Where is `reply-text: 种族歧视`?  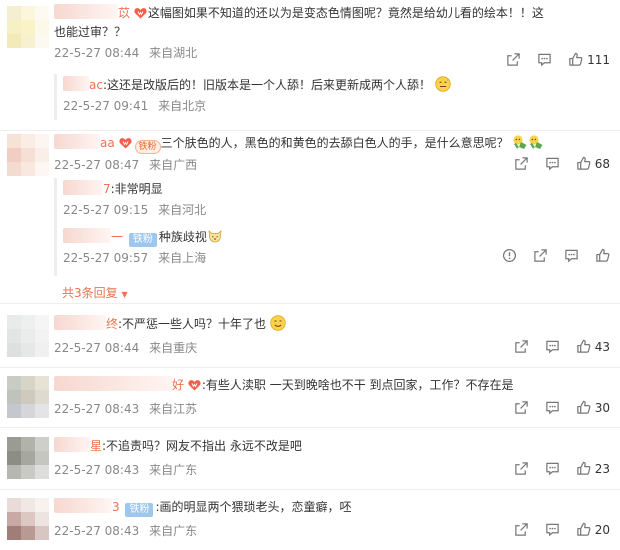
reply-text: 种族歧视 is located at coordinates (182, 237).